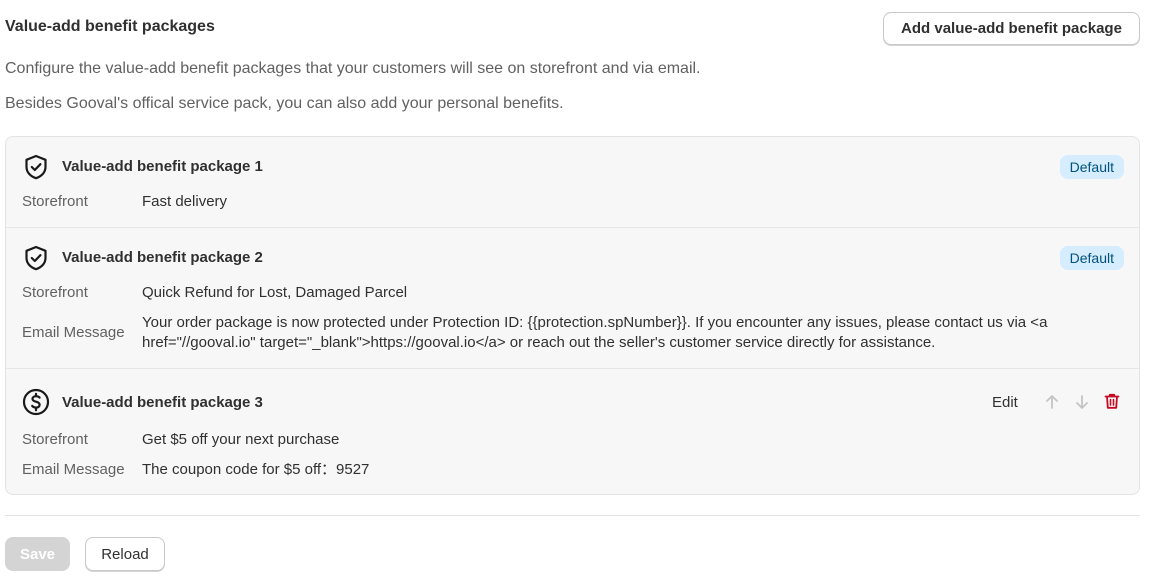  What do you see at coordinates (1112, 401) in the screenshot?
I see `trash-icon` at bounding box center [1112, 401].